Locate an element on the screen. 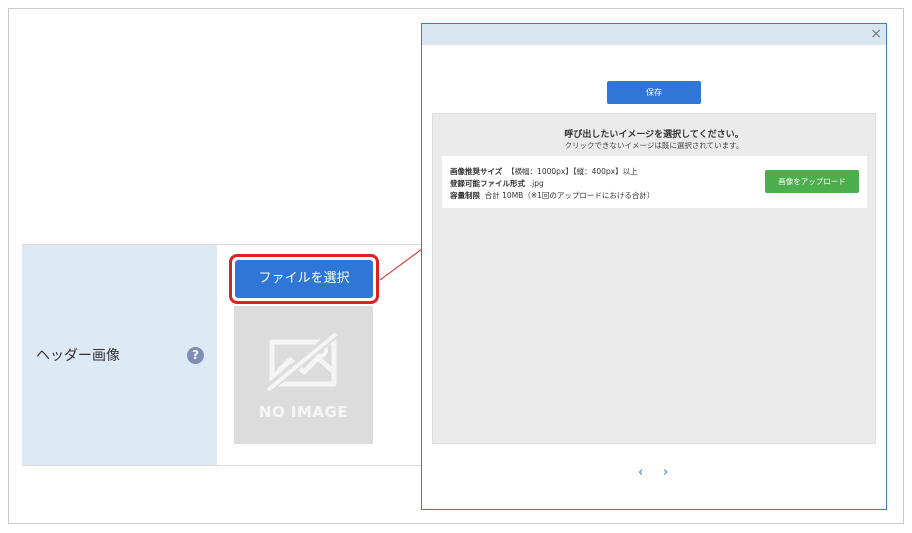 This screenshot has width=912, height=533. info-size-limit: 容量制限 合計 10MB（※1回のアップロードにおける合計） is located at coordinates (552, 195).